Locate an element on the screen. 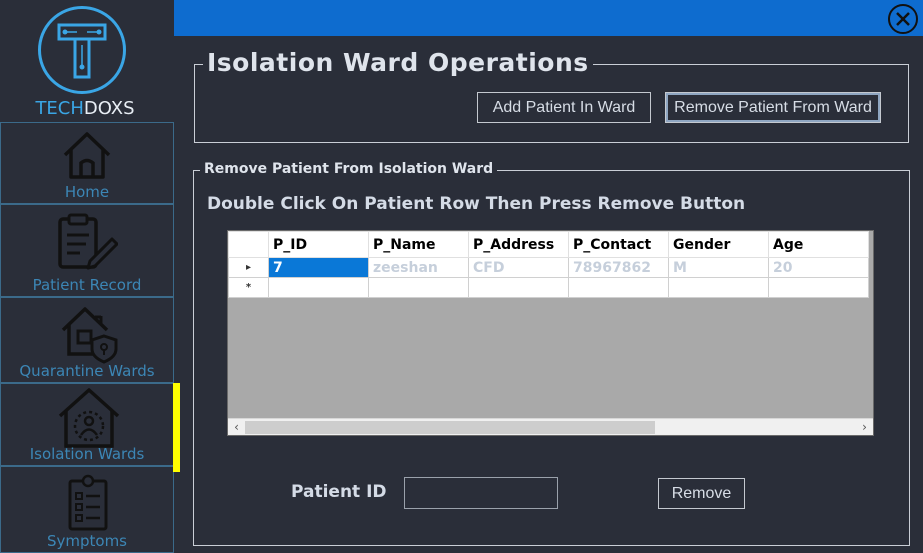 The height and width of the screenshot is (553, 923). sidebar-item-label: Quarantine Wards is located at coordinates (87, 371).